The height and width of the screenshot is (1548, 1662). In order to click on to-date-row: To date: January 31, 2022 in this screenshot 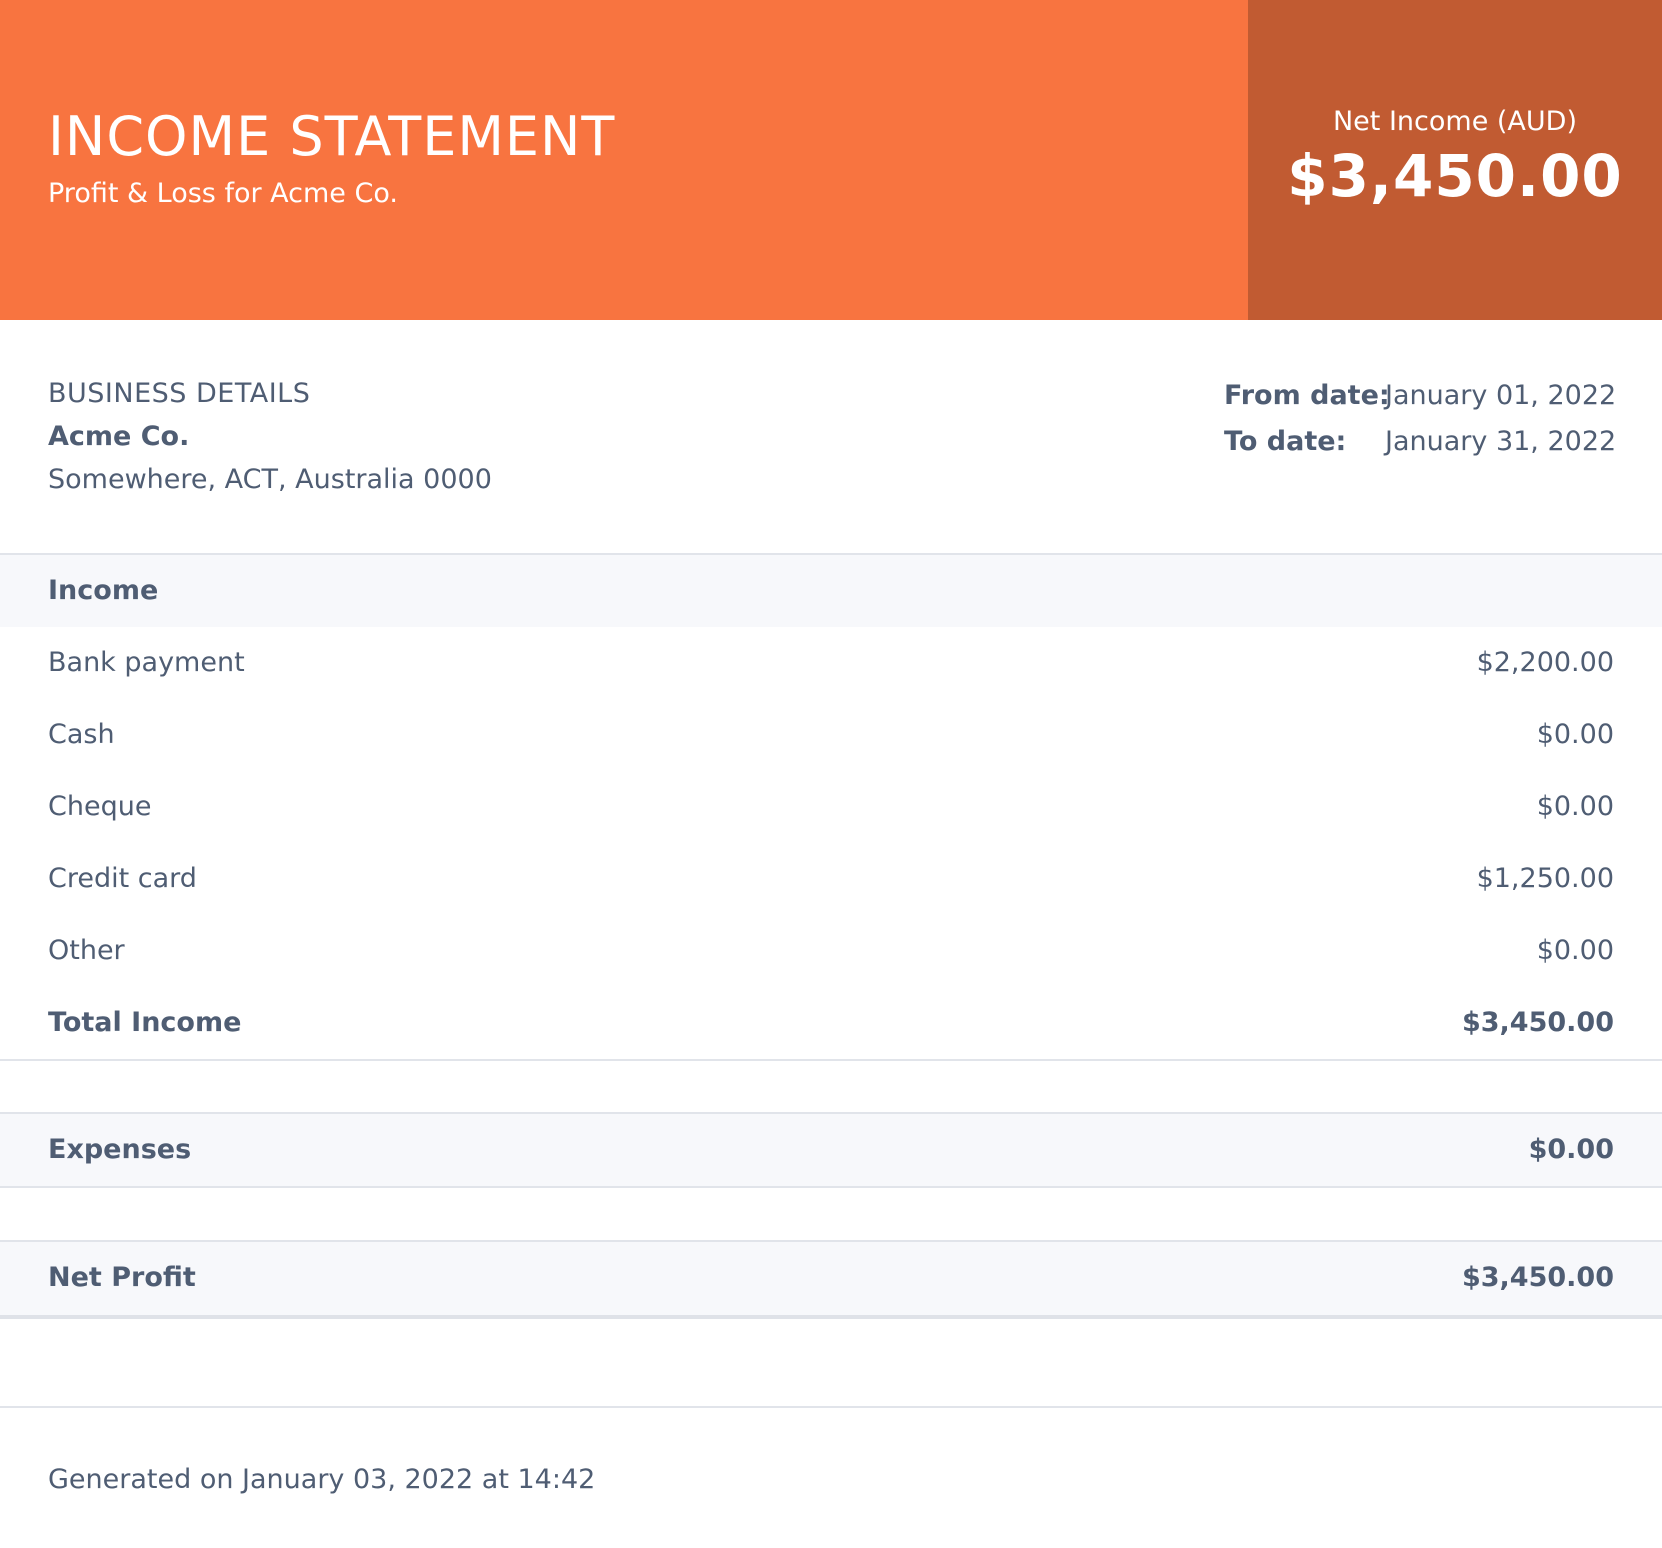, I will do `click(1420, 442)`.